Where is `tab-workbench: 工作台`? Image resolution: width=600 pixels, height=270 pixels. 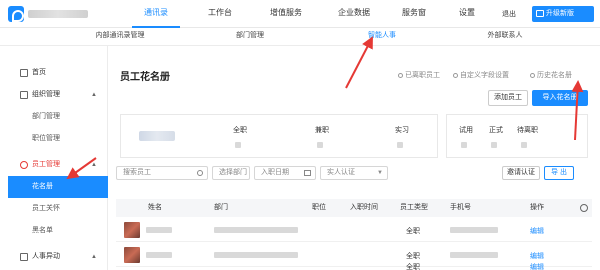
tab-workbench: 工作台 is located at coordinates (220, 14).